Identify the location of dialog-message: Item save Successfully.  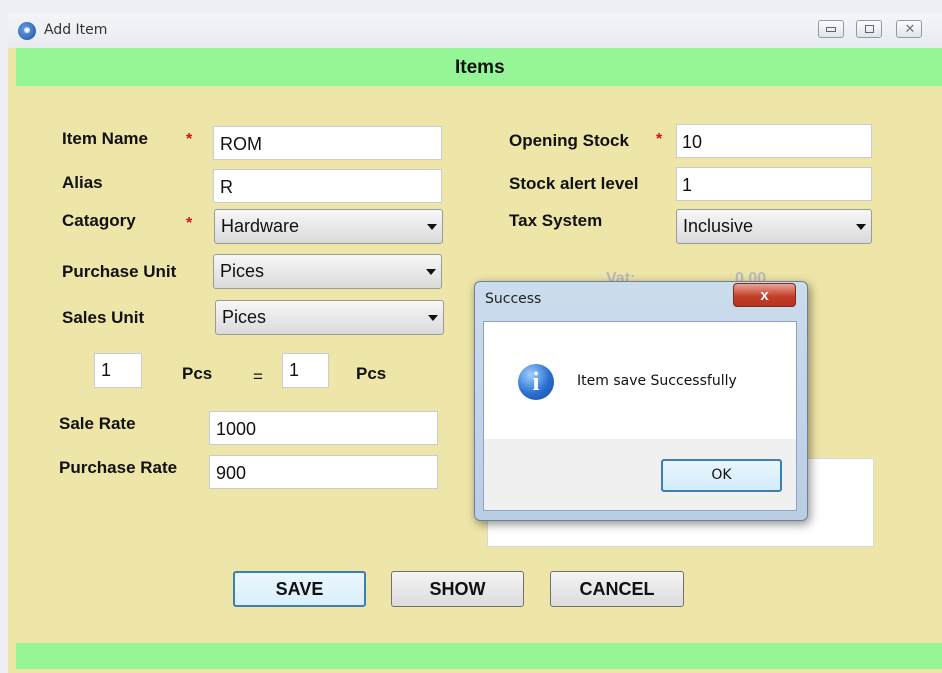
(657, 381).